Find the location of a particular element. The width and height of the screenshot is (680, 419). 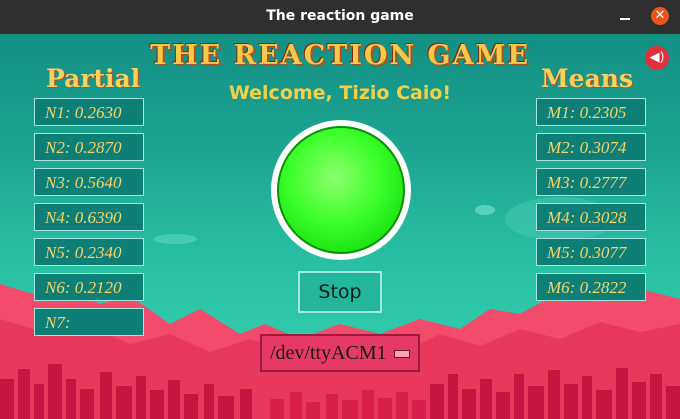

means-m2: M2: 0.3074 is located at coordinates (591, 147).